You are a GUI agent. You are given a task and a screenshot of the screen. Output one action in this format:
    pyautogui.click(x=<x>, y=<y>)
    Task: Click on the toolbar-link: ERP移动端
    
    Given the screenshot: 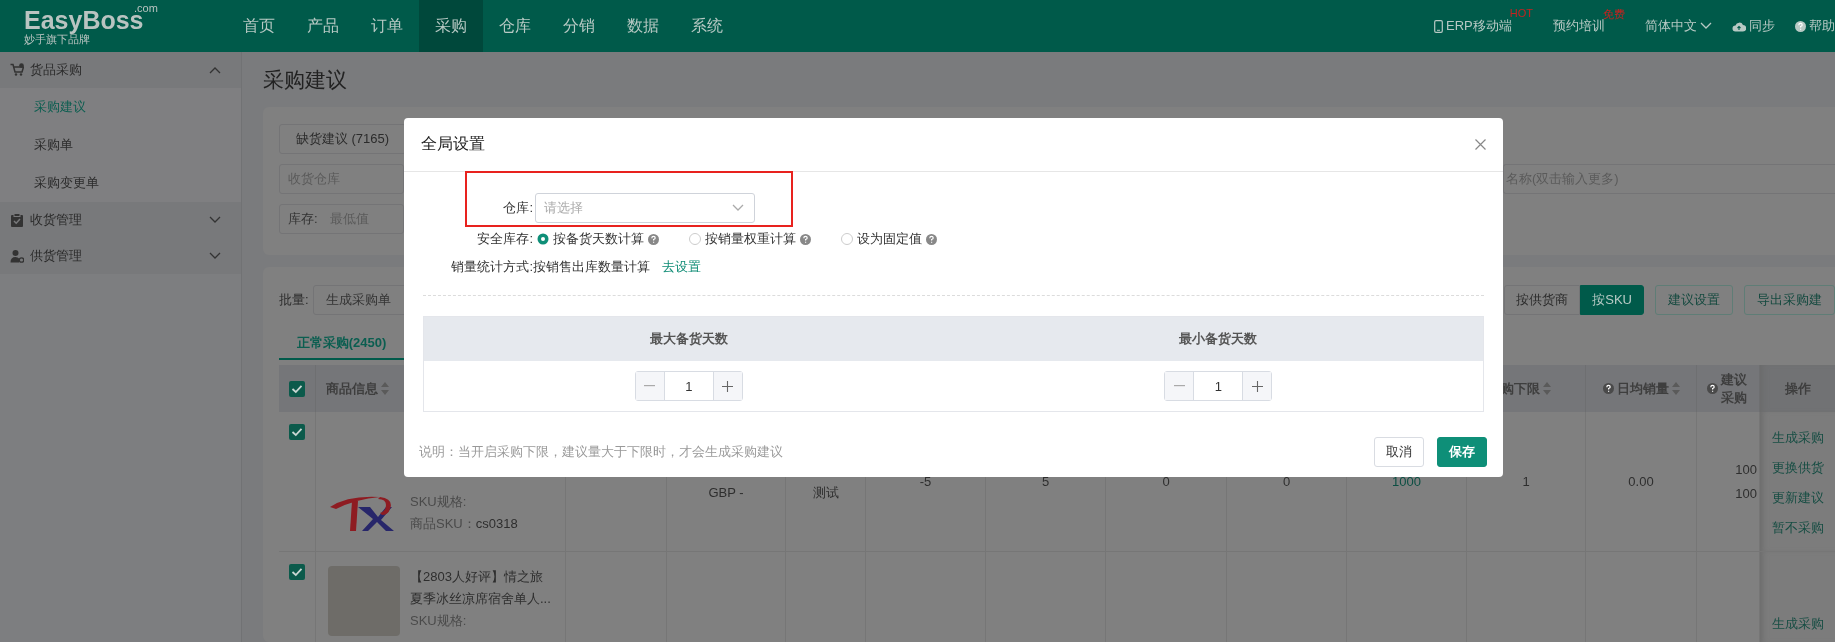 What is the action you would take?
    pyautogui.click(x=1473, y=26)
    